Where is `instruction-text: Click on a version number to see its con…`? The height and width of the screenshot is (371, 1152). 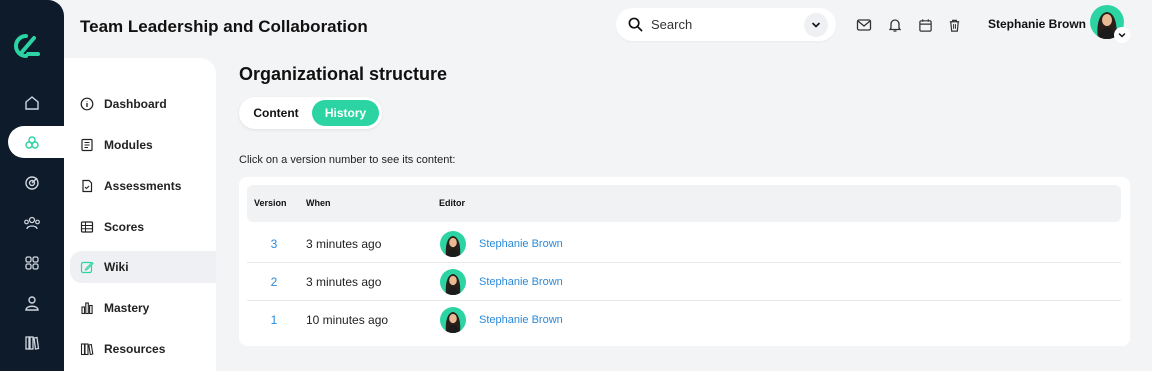
instruction-text: Click on a version number to see its con… is located at coordinates (347, 160).